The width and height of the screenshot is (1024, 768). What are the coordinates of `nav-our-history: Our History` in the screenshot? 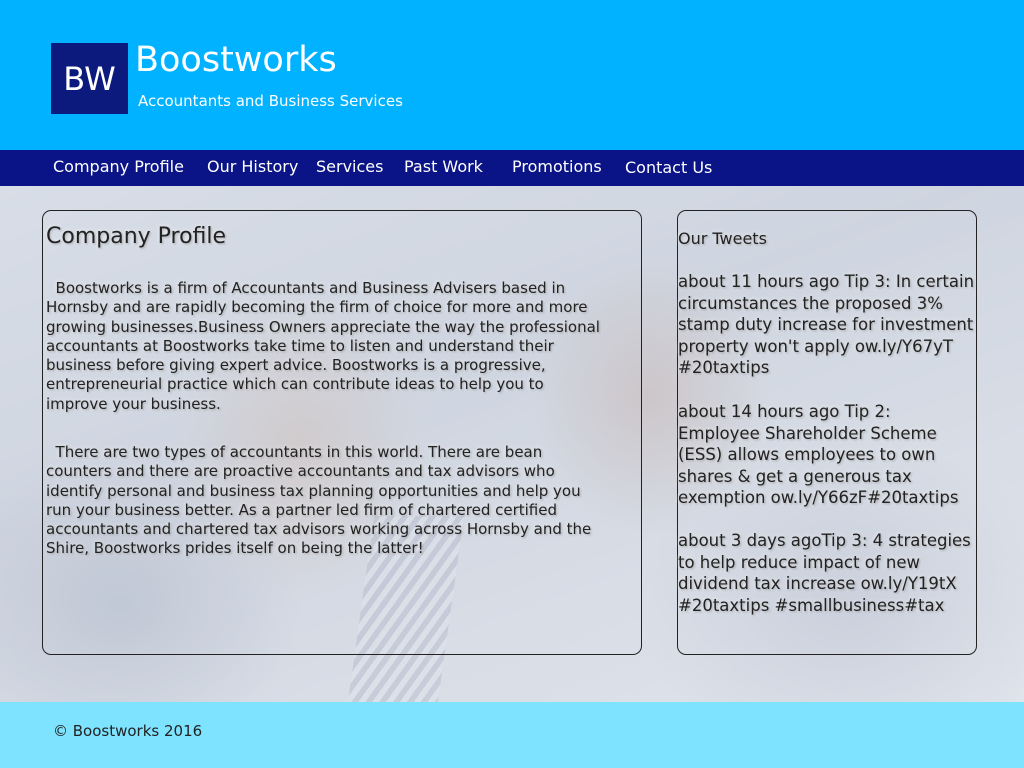 It's located at (252, 168).